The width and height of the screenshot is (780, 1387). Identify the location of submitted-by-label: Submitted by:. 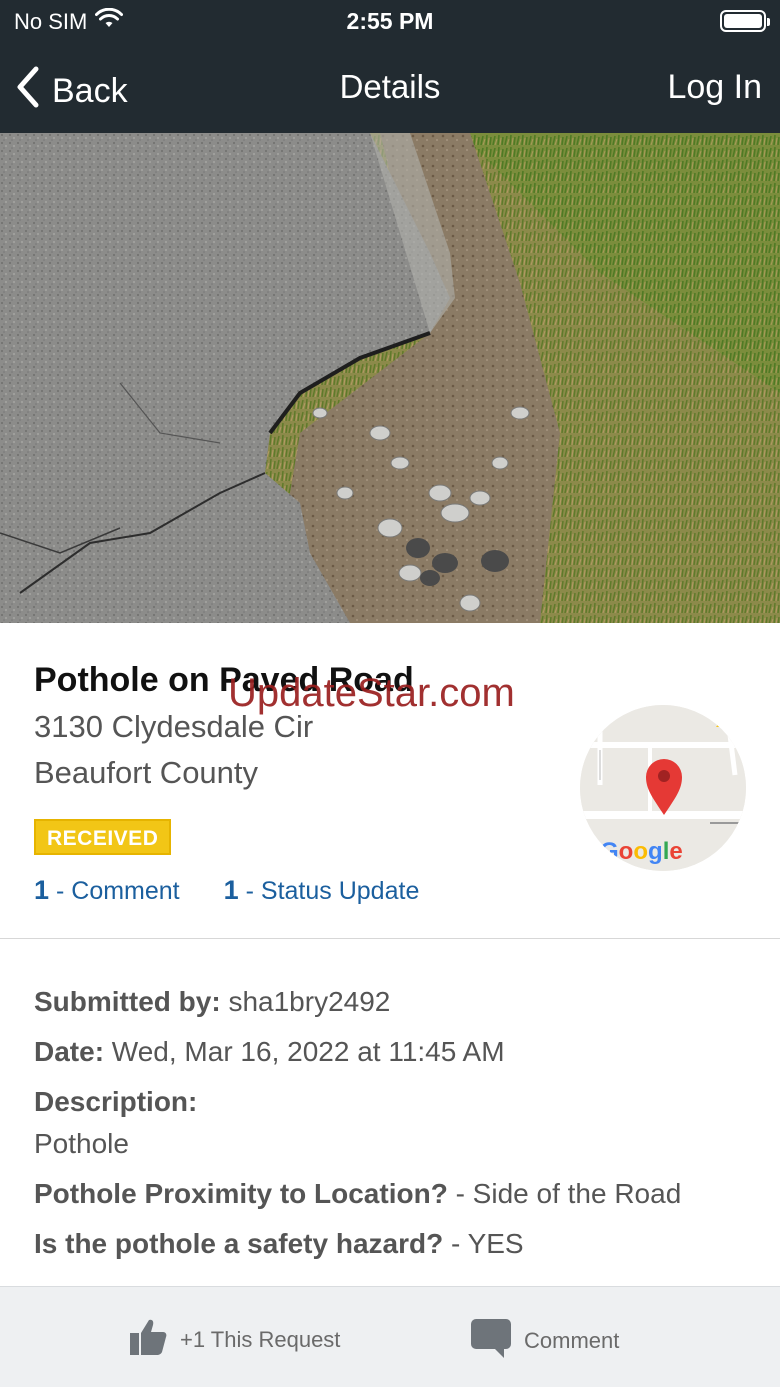
(127, 1001).